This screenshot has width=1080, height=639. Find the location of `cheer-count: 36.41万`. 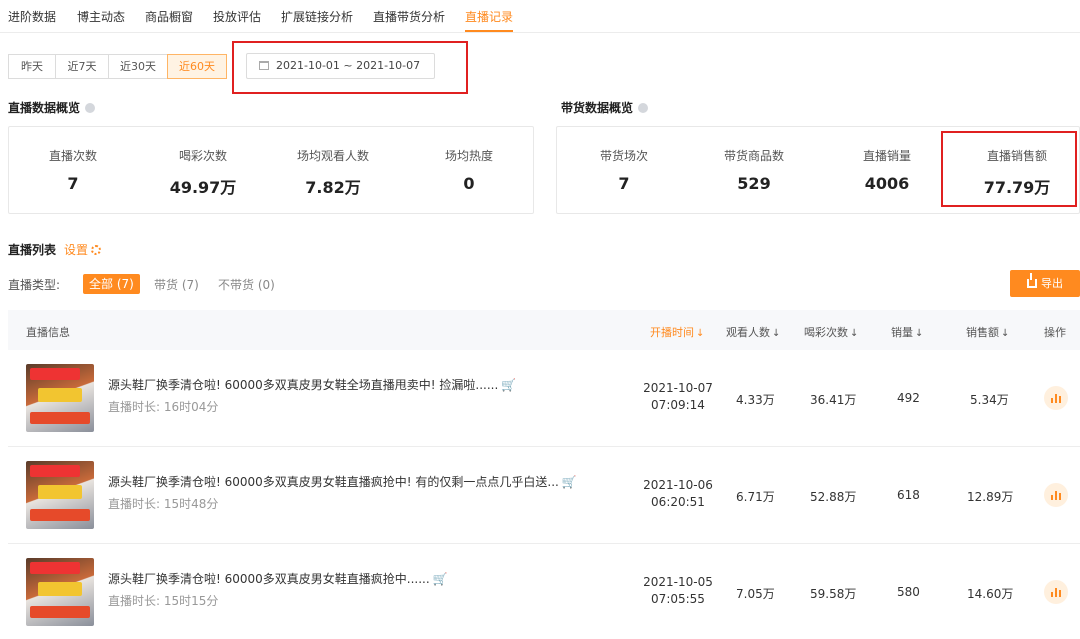

cheer-count: 36.41万 is located at coordinates (833, 400).